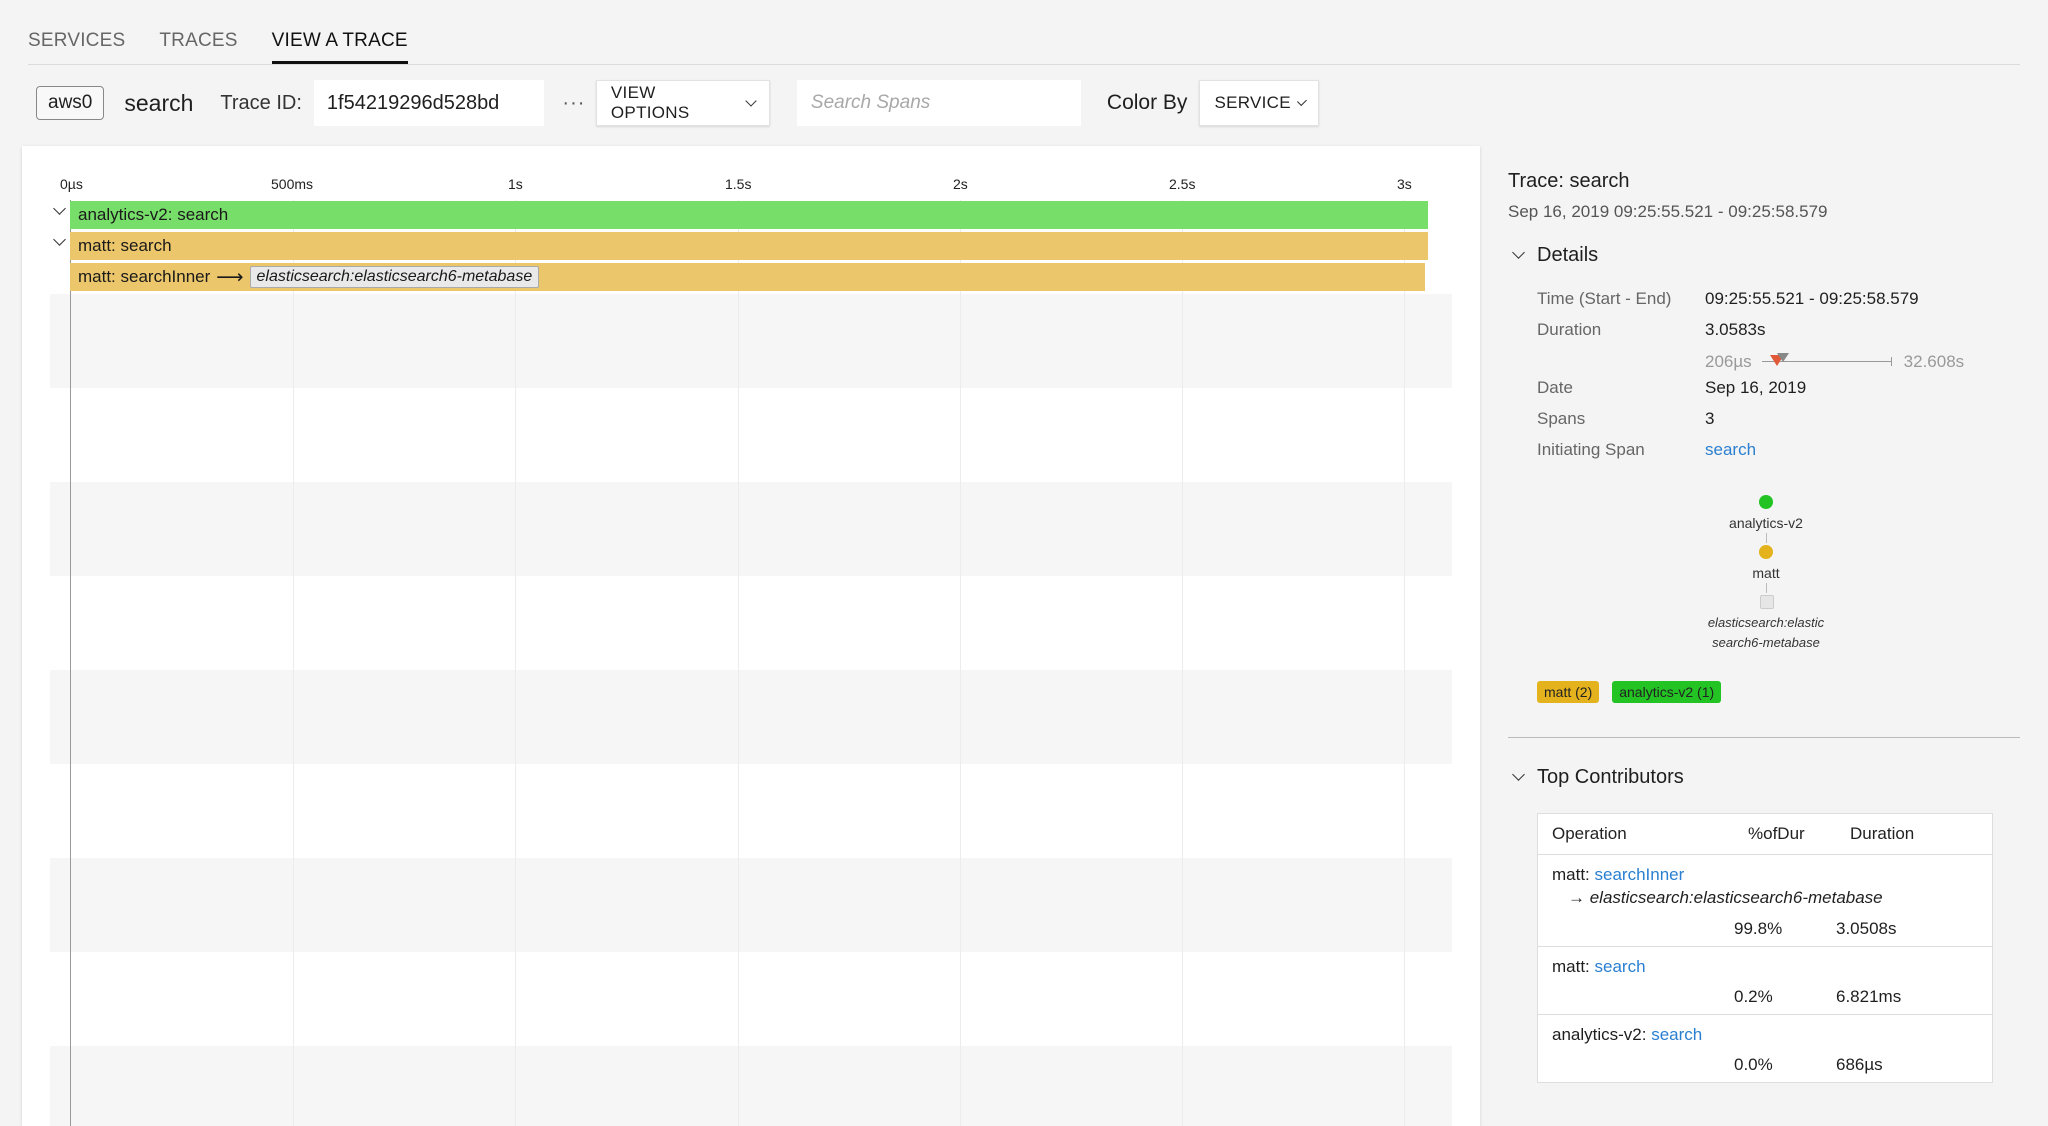 The image size is (2048, 1126). I want to click on legend-chip: analytics-v2 (1), so click(1667, 692).